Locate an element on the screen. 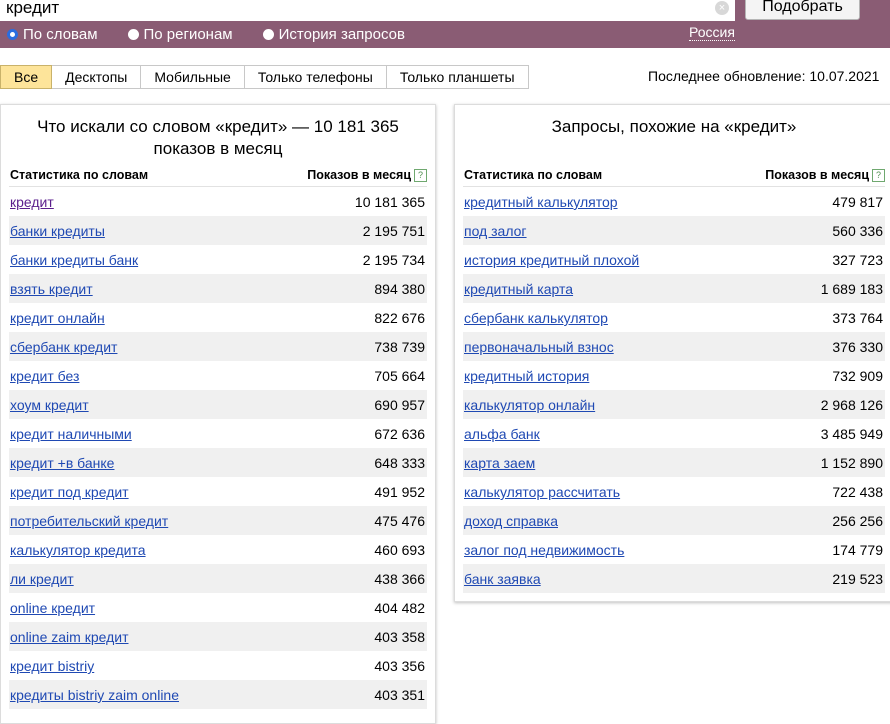 The width and height of the screenshot is (890, 724). table-row: кредит +в банке 648 333 is located at coordinates (218, 462).